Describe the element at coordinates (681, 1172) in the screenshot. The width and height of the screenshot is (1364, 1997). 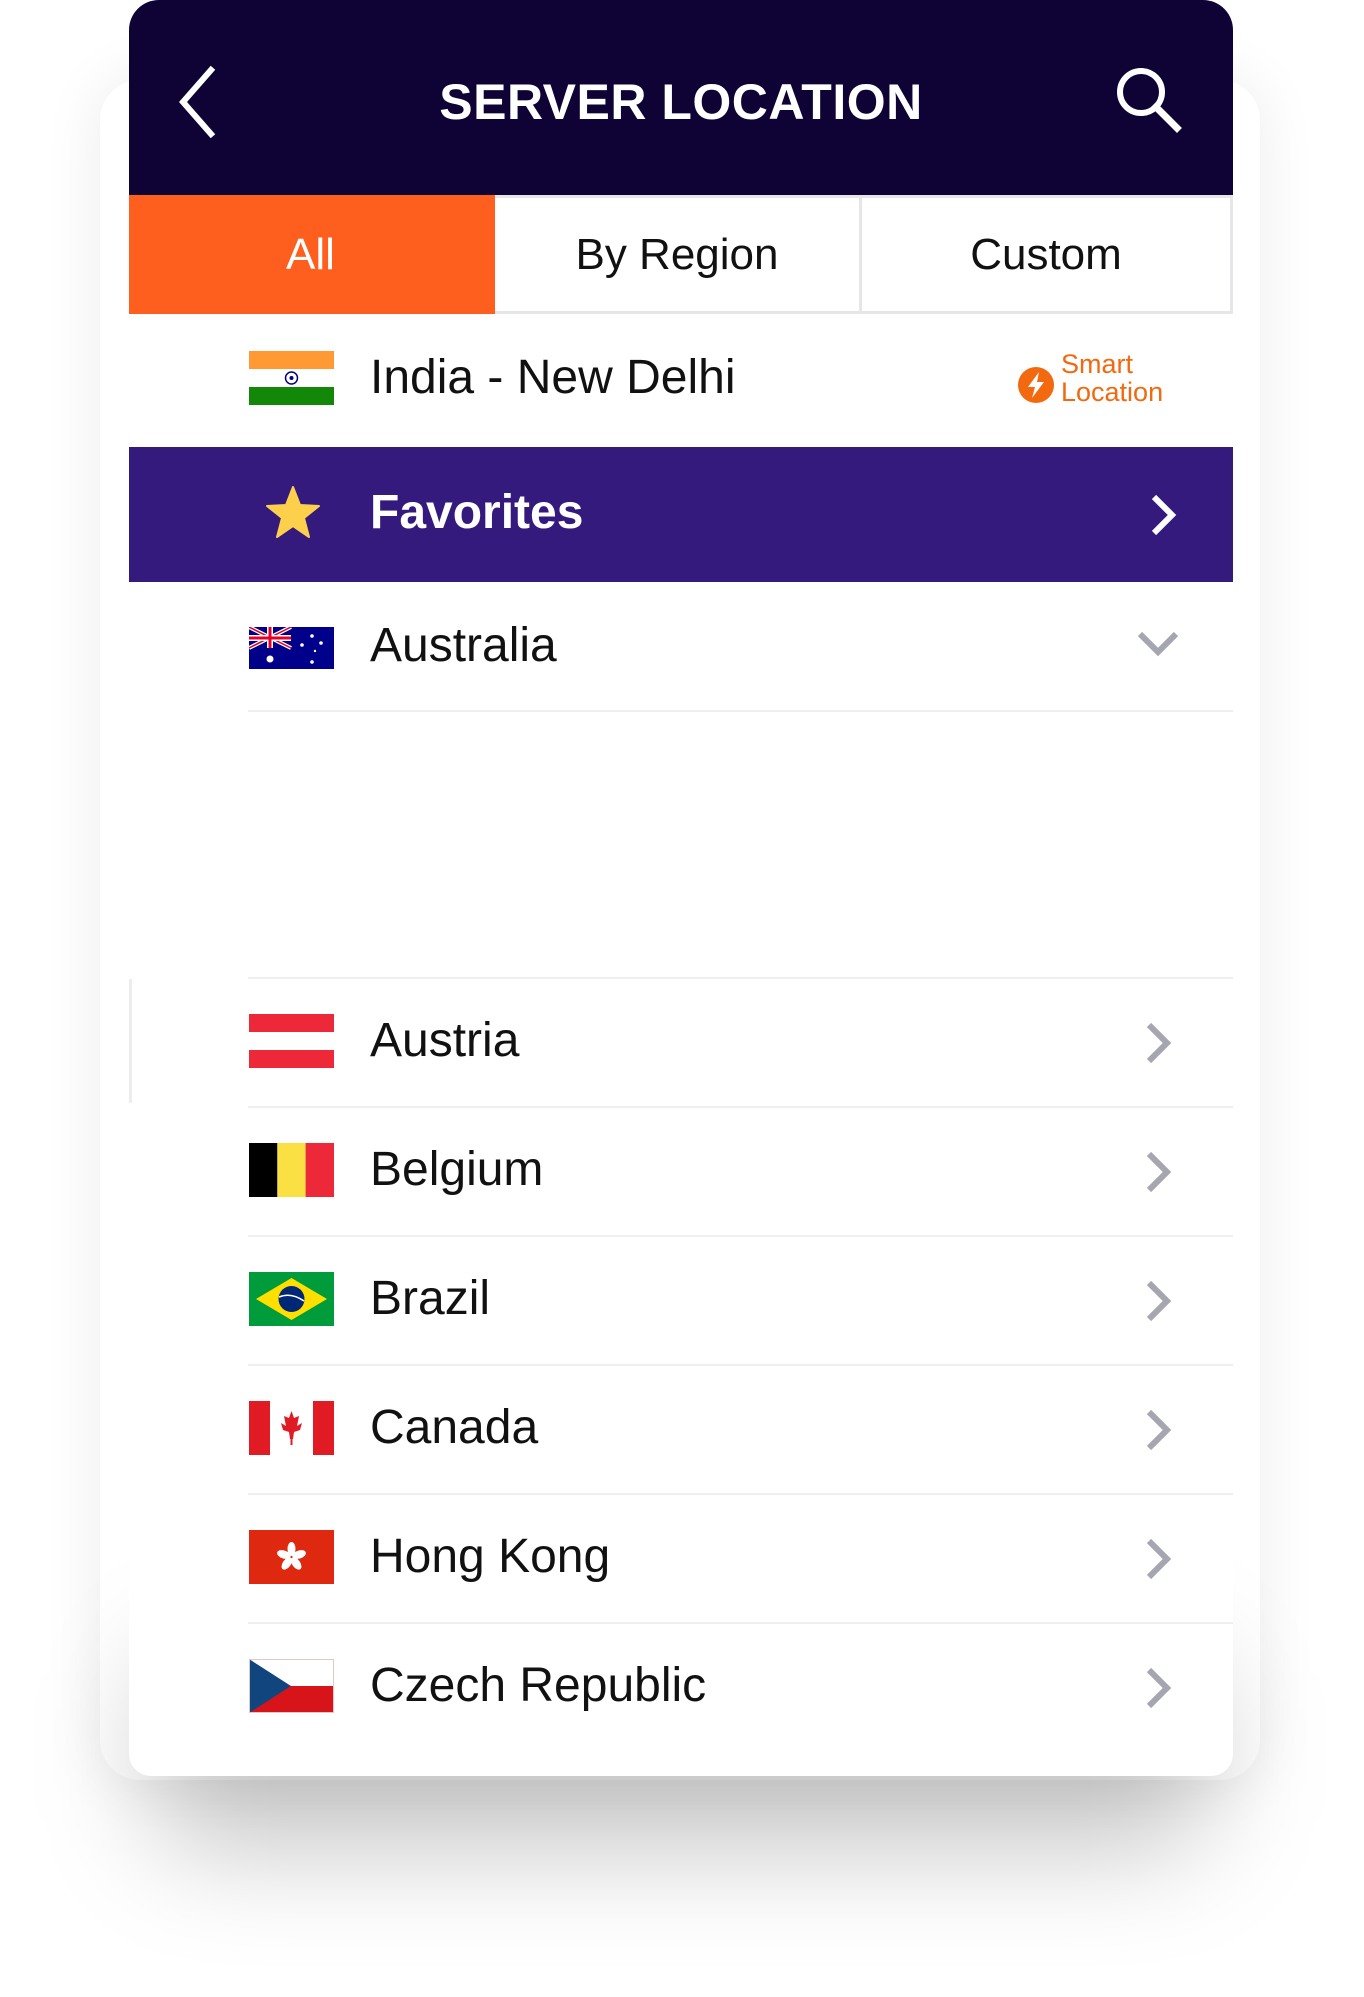
I see `country-row-belgium: Belgium` at that location.